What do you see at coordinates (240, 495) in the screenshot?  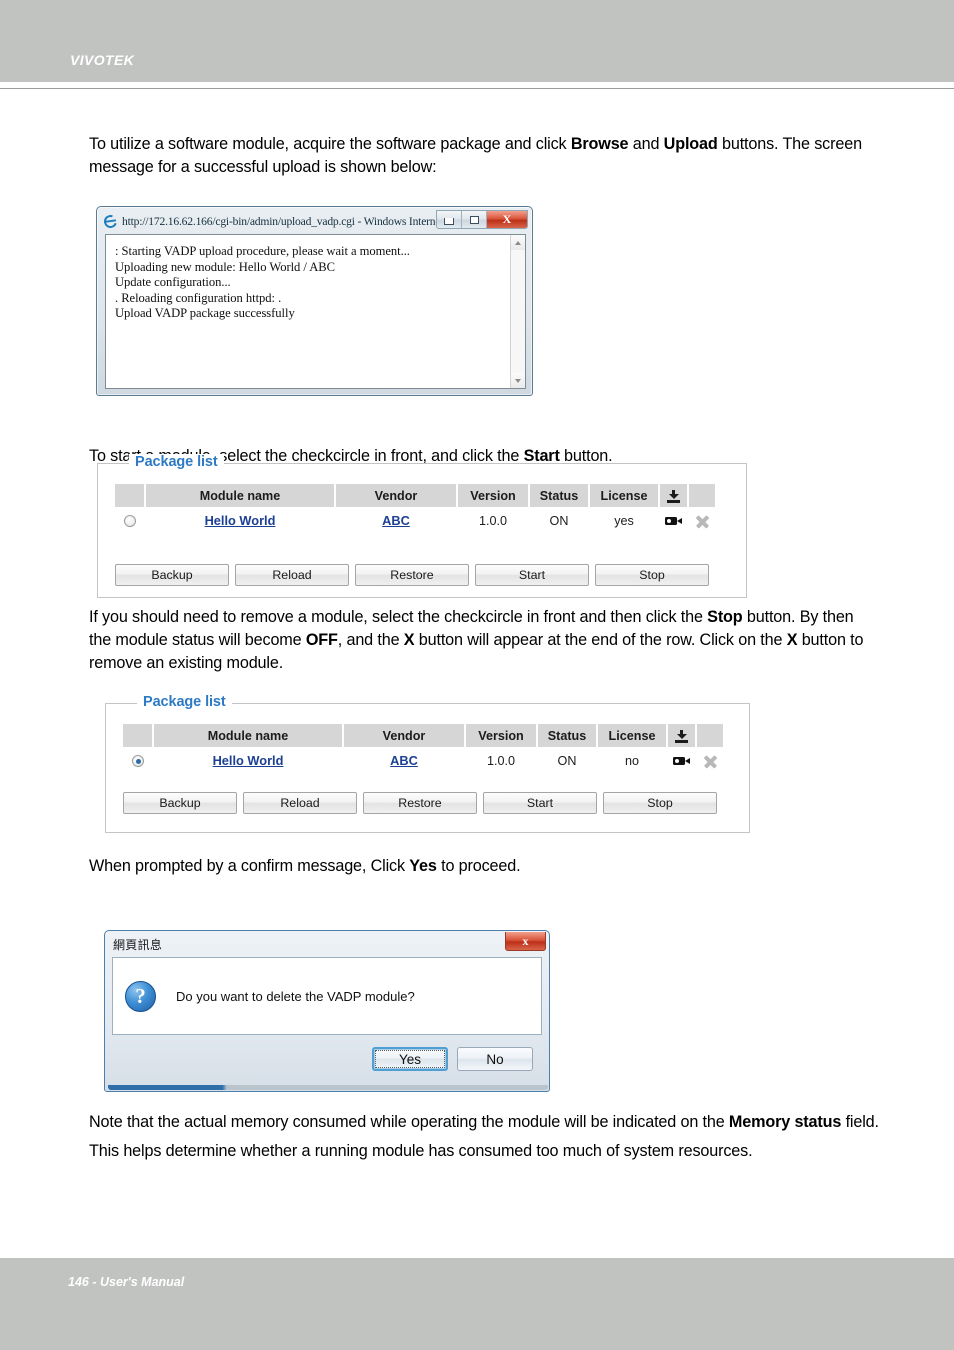 I see `col-module-name-header: Module name` at bounding box center [240, 495].